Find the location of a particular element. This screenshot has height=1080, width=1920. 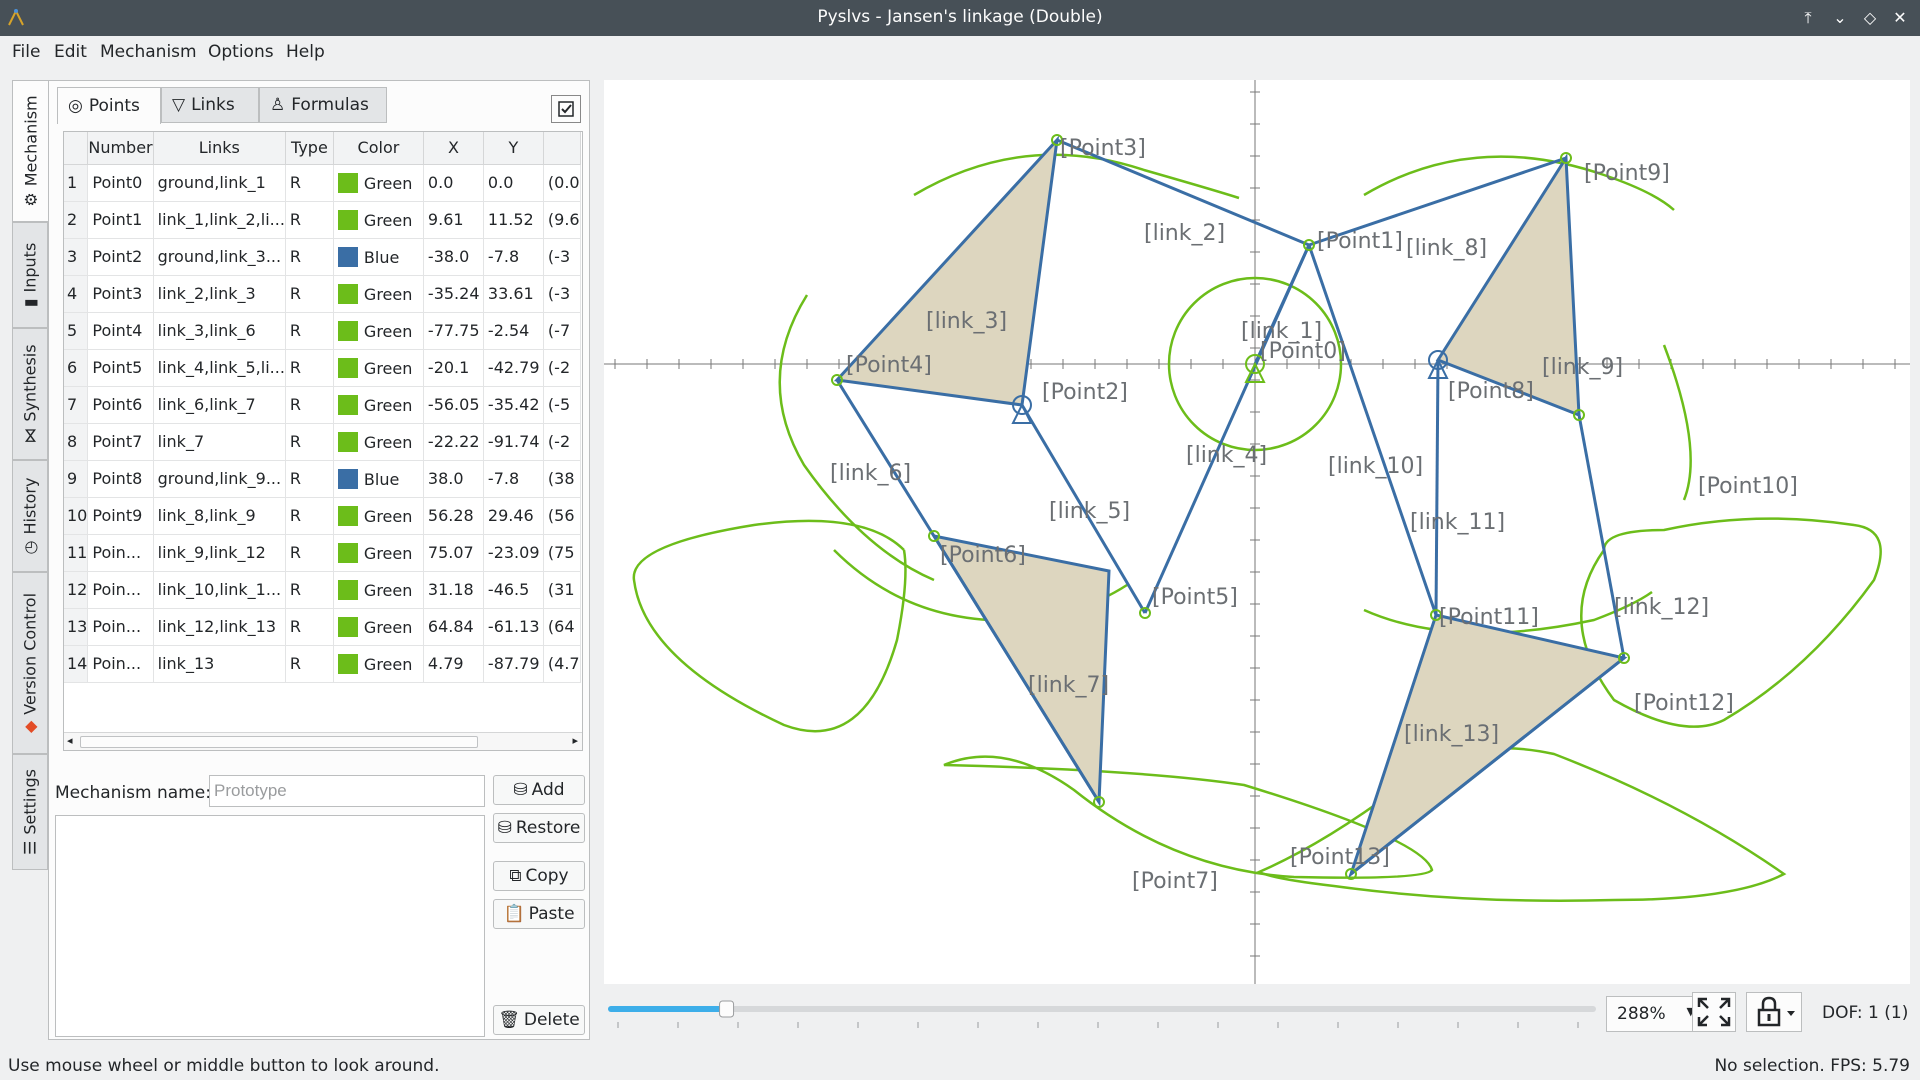

menu-file: File is located at coordinates (26, 52).